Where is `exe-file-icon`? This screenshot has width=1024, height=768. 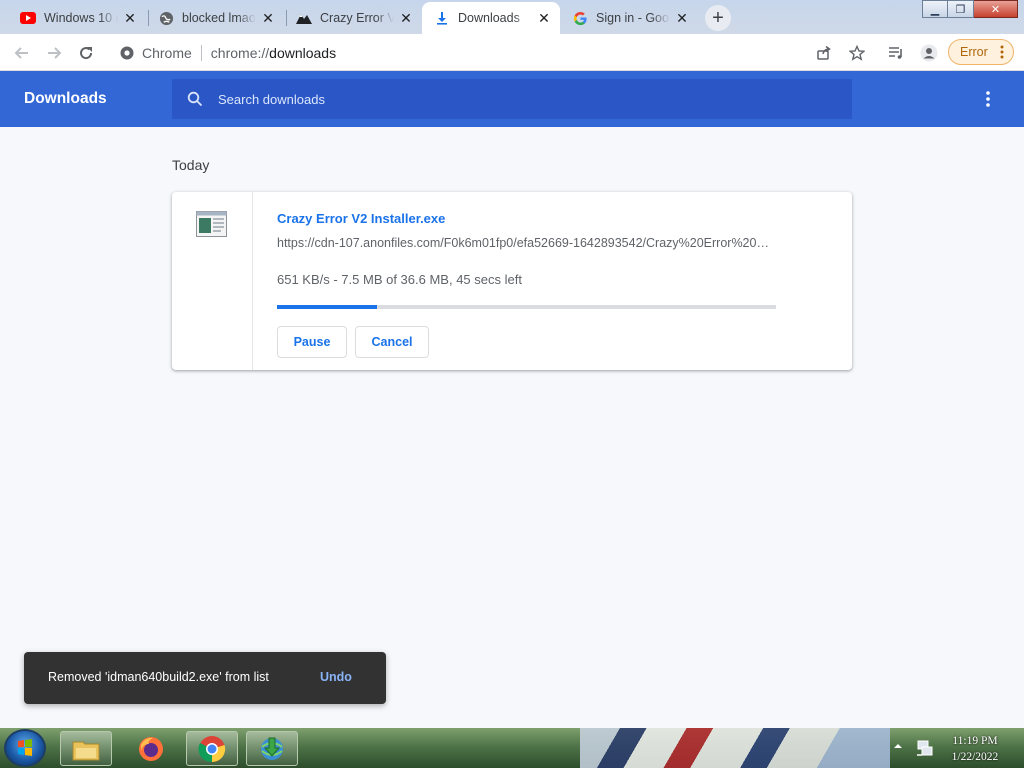
exe-file-icon is located at coordinates (211, 224).